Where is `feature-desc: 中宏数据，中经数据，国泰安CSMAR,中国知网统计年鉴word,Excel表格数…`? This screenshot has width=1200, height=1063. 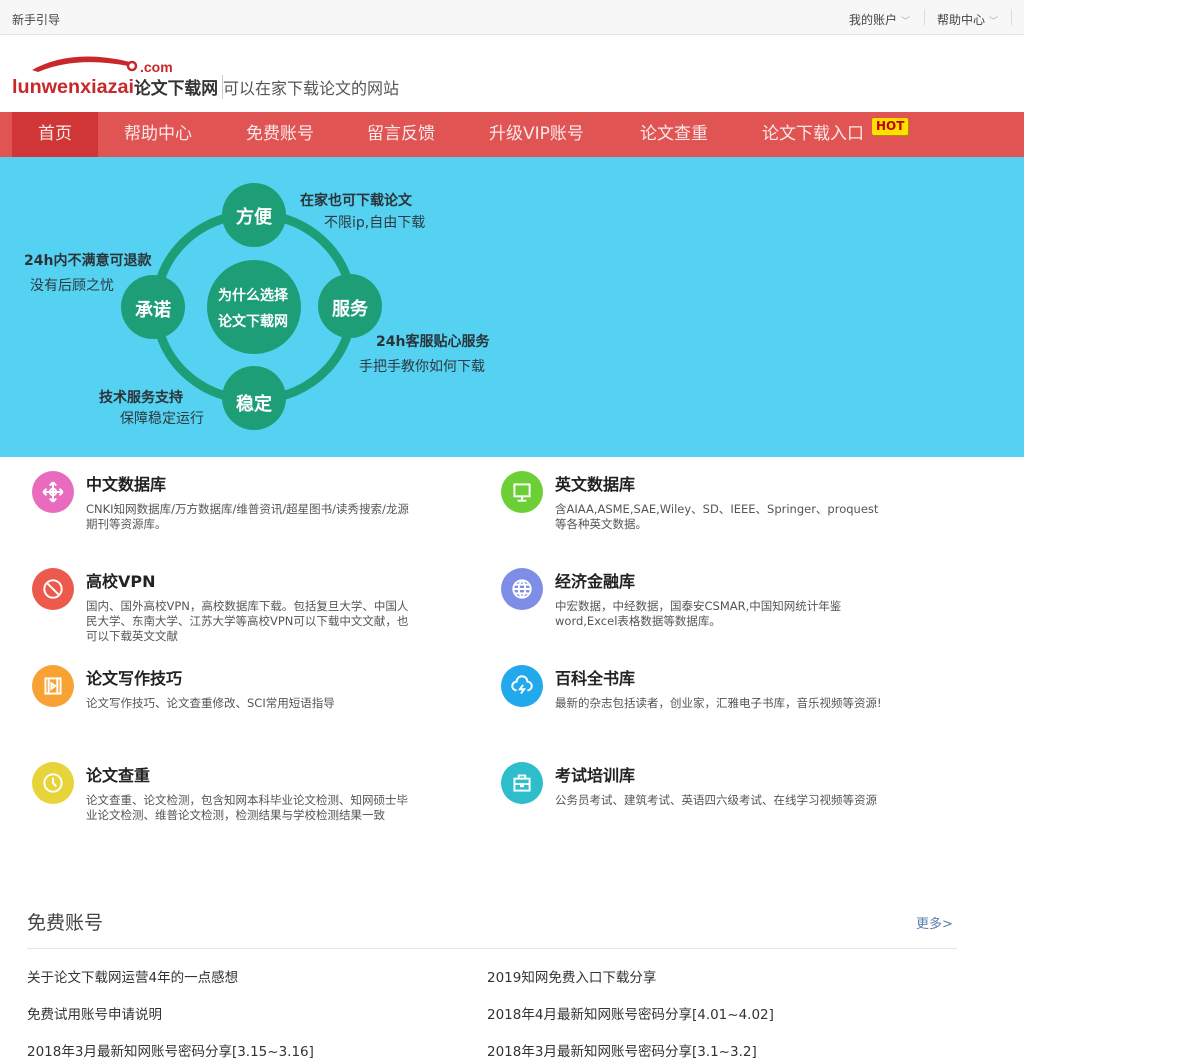
feature-desc: 中宏数据，中经数据，国泰安CSMAR,中国知网统计年鉴word,Excel表格数… is located at coordinates (698, 613).